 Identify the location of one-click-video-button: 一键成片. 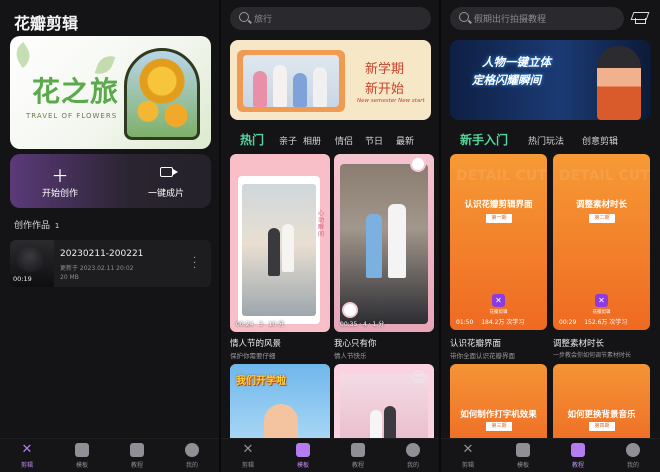
(166, 181).